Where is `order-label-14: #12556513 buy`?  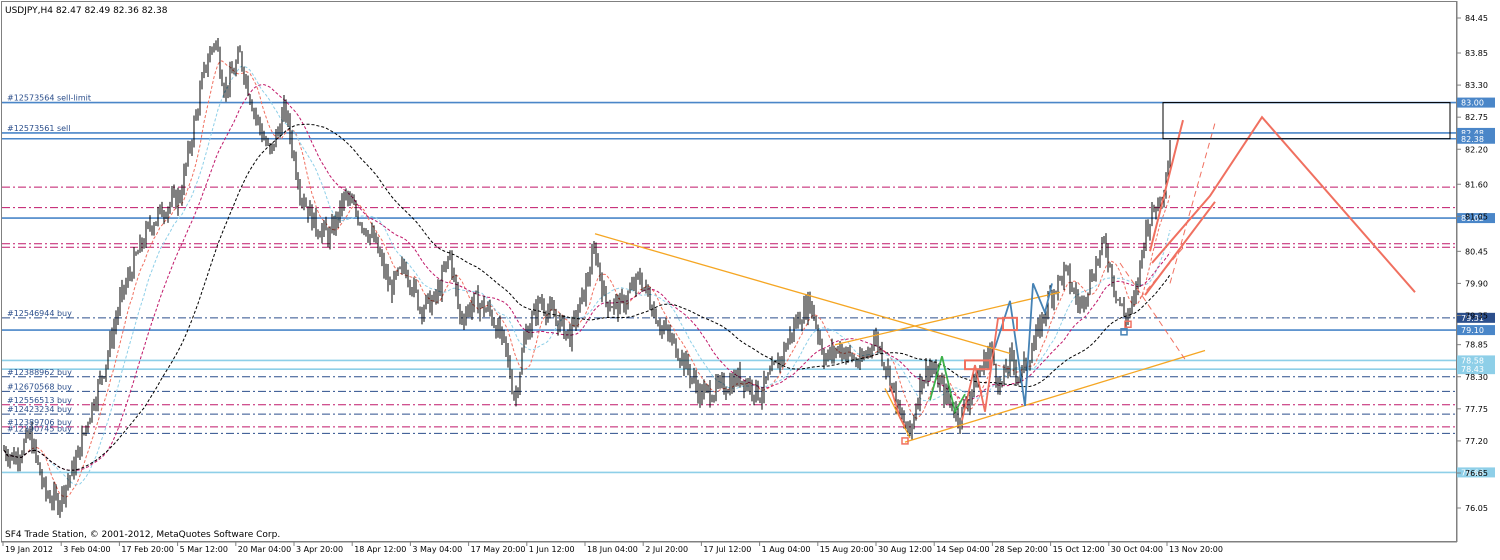
order-label-14: #12556513 buy is located at coordinates (39, 400).